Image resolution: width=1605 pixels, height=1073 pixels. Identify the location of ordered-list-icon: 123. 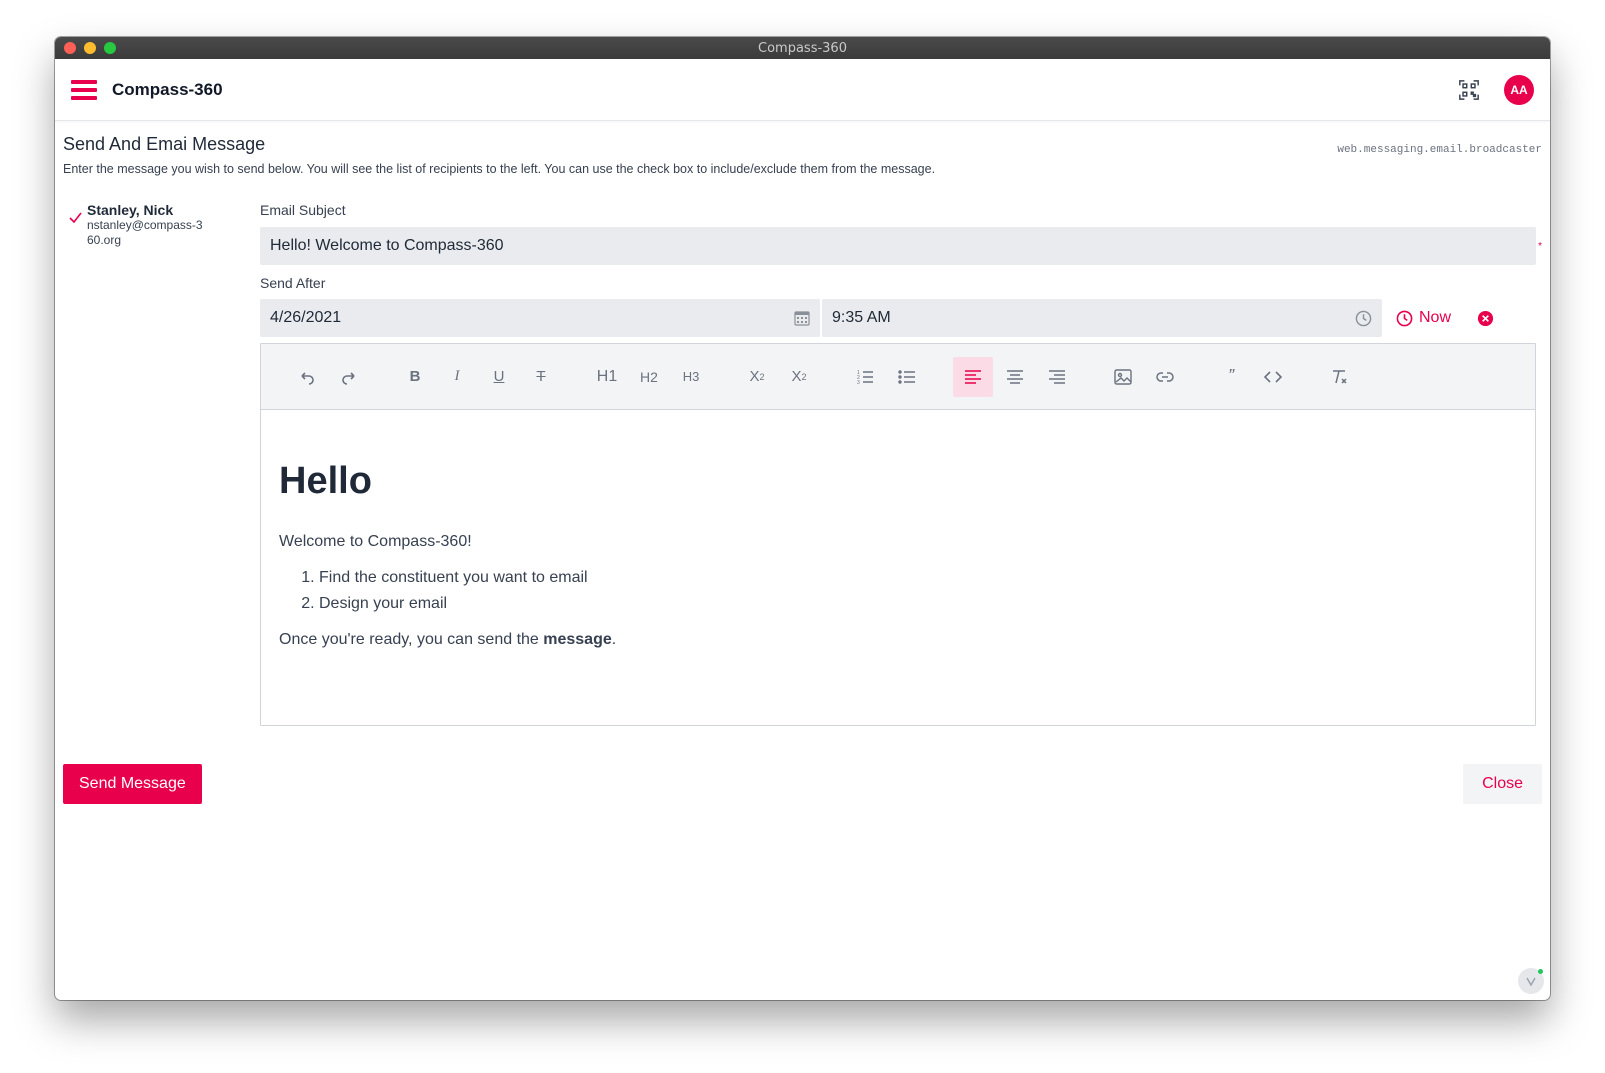
(865, 378).